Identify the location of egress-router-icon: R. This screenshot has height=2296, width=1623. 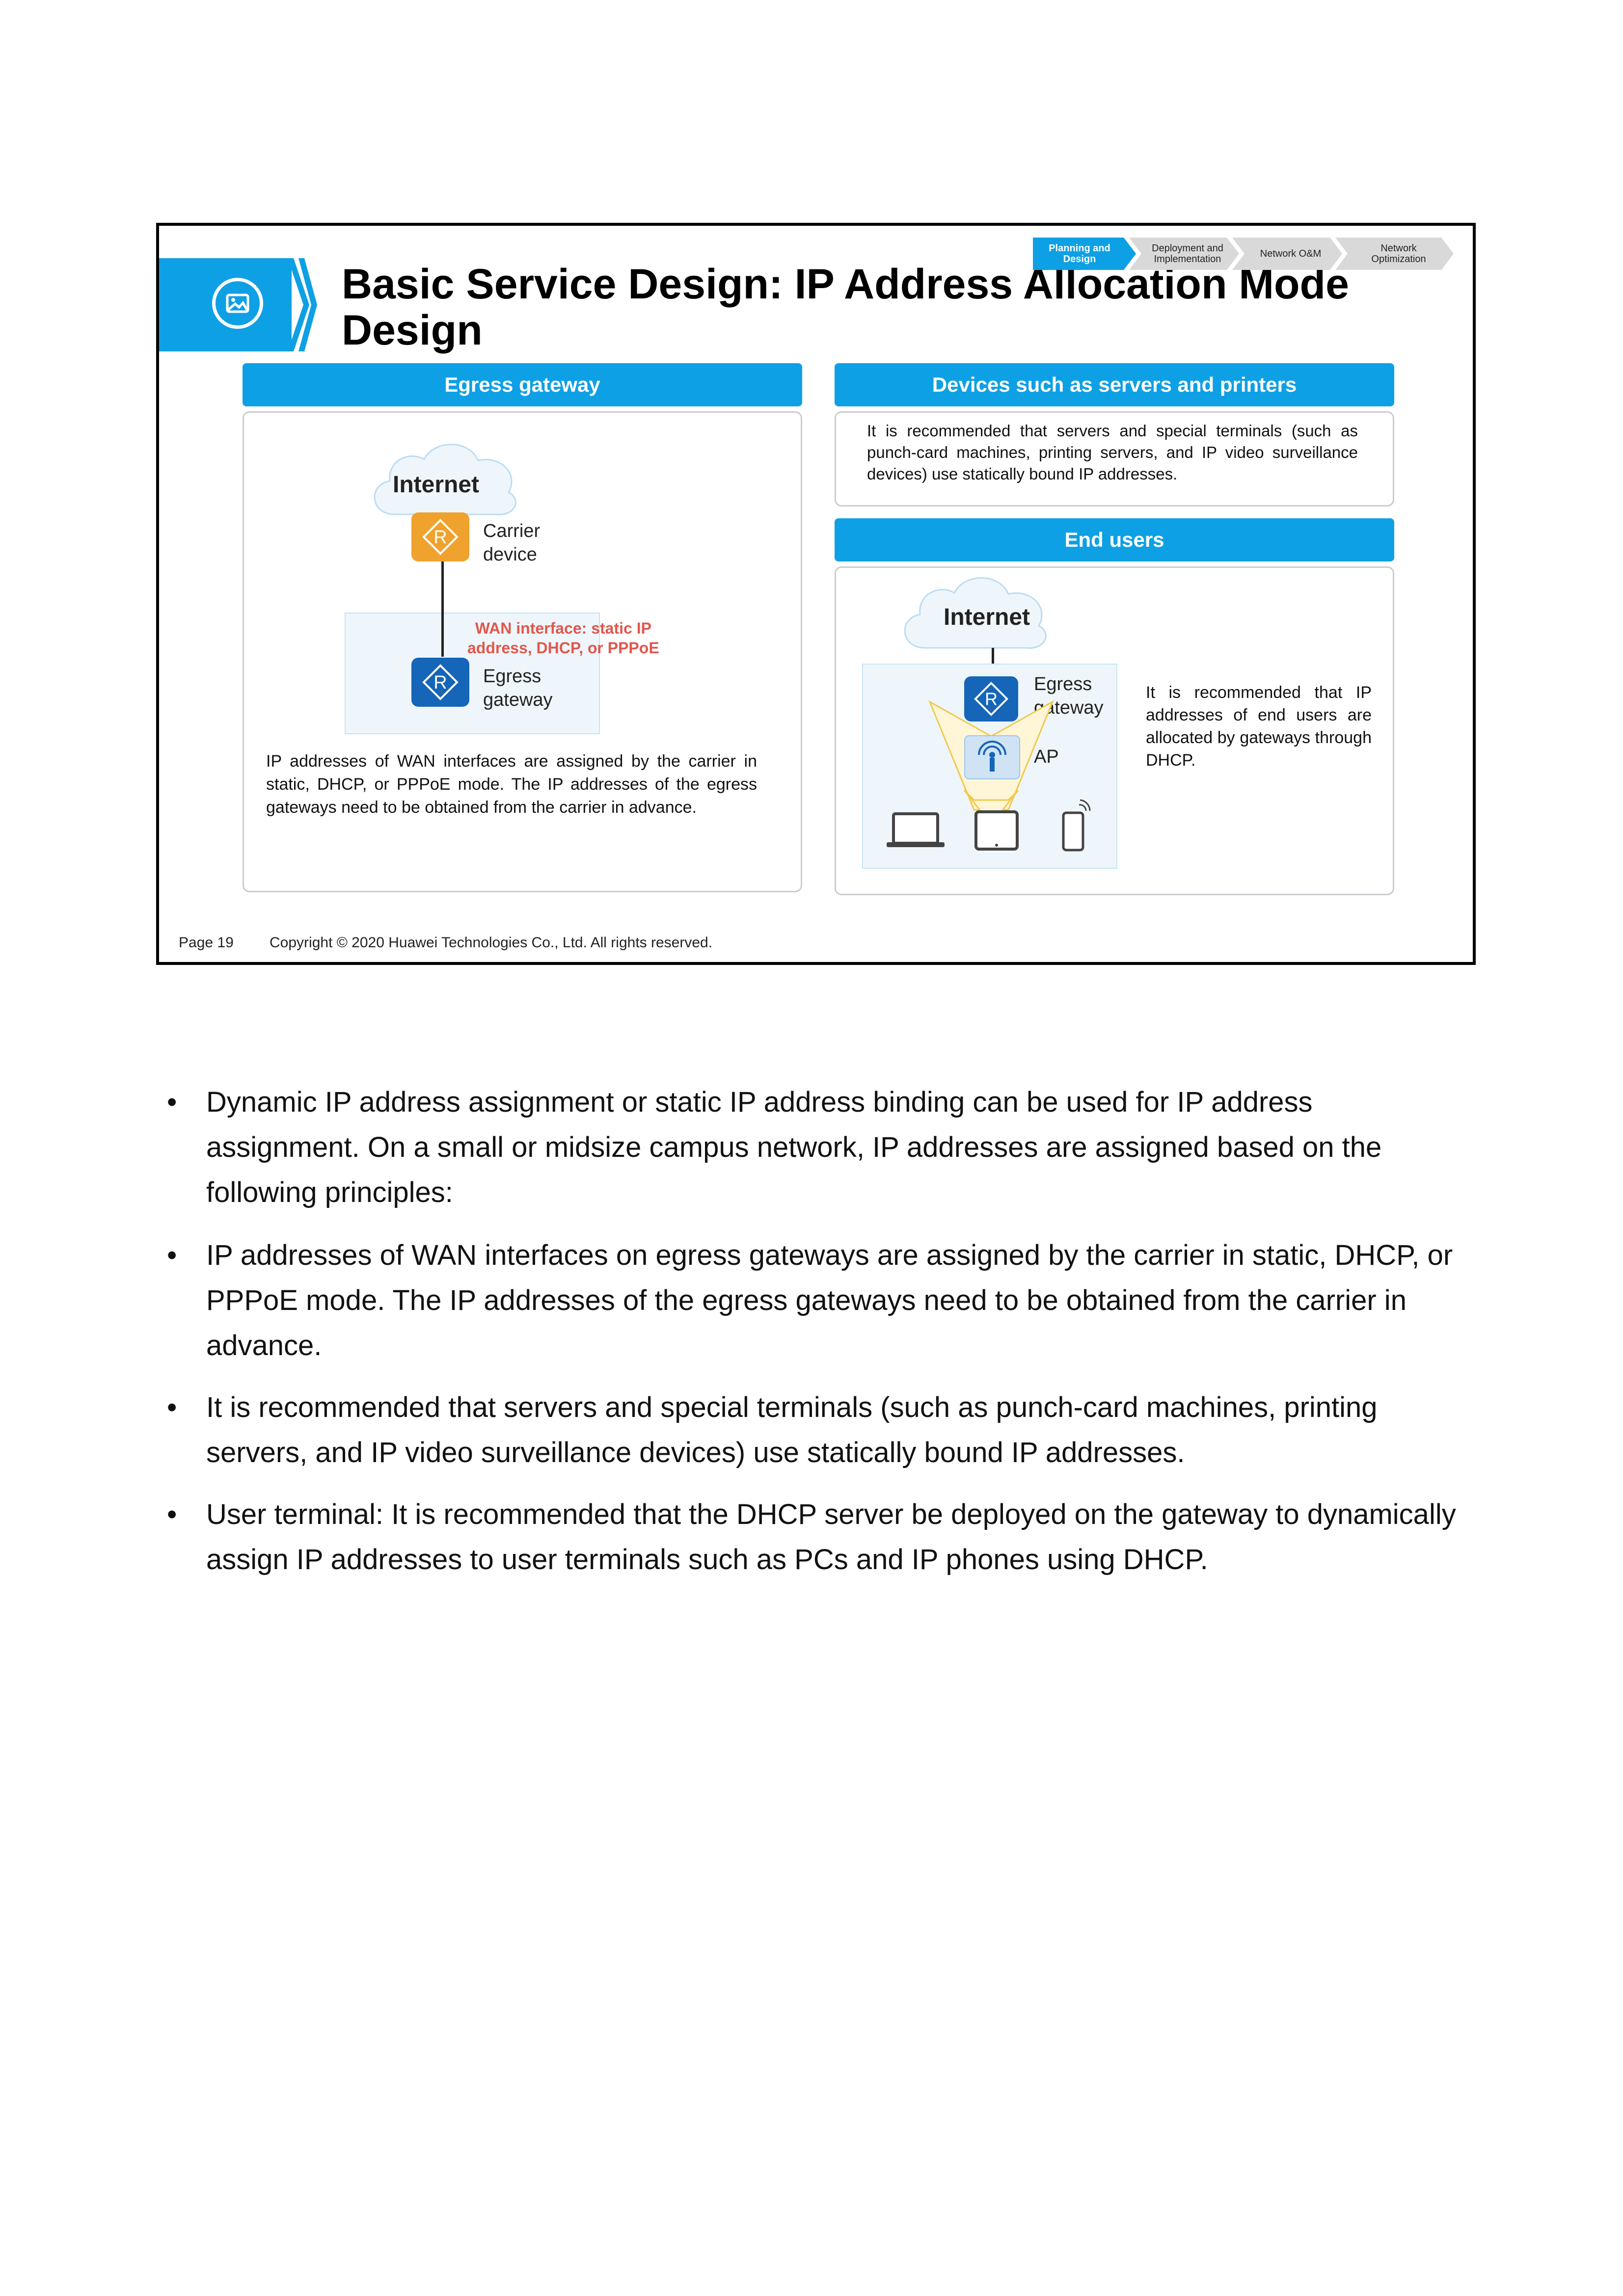
(440, 682).